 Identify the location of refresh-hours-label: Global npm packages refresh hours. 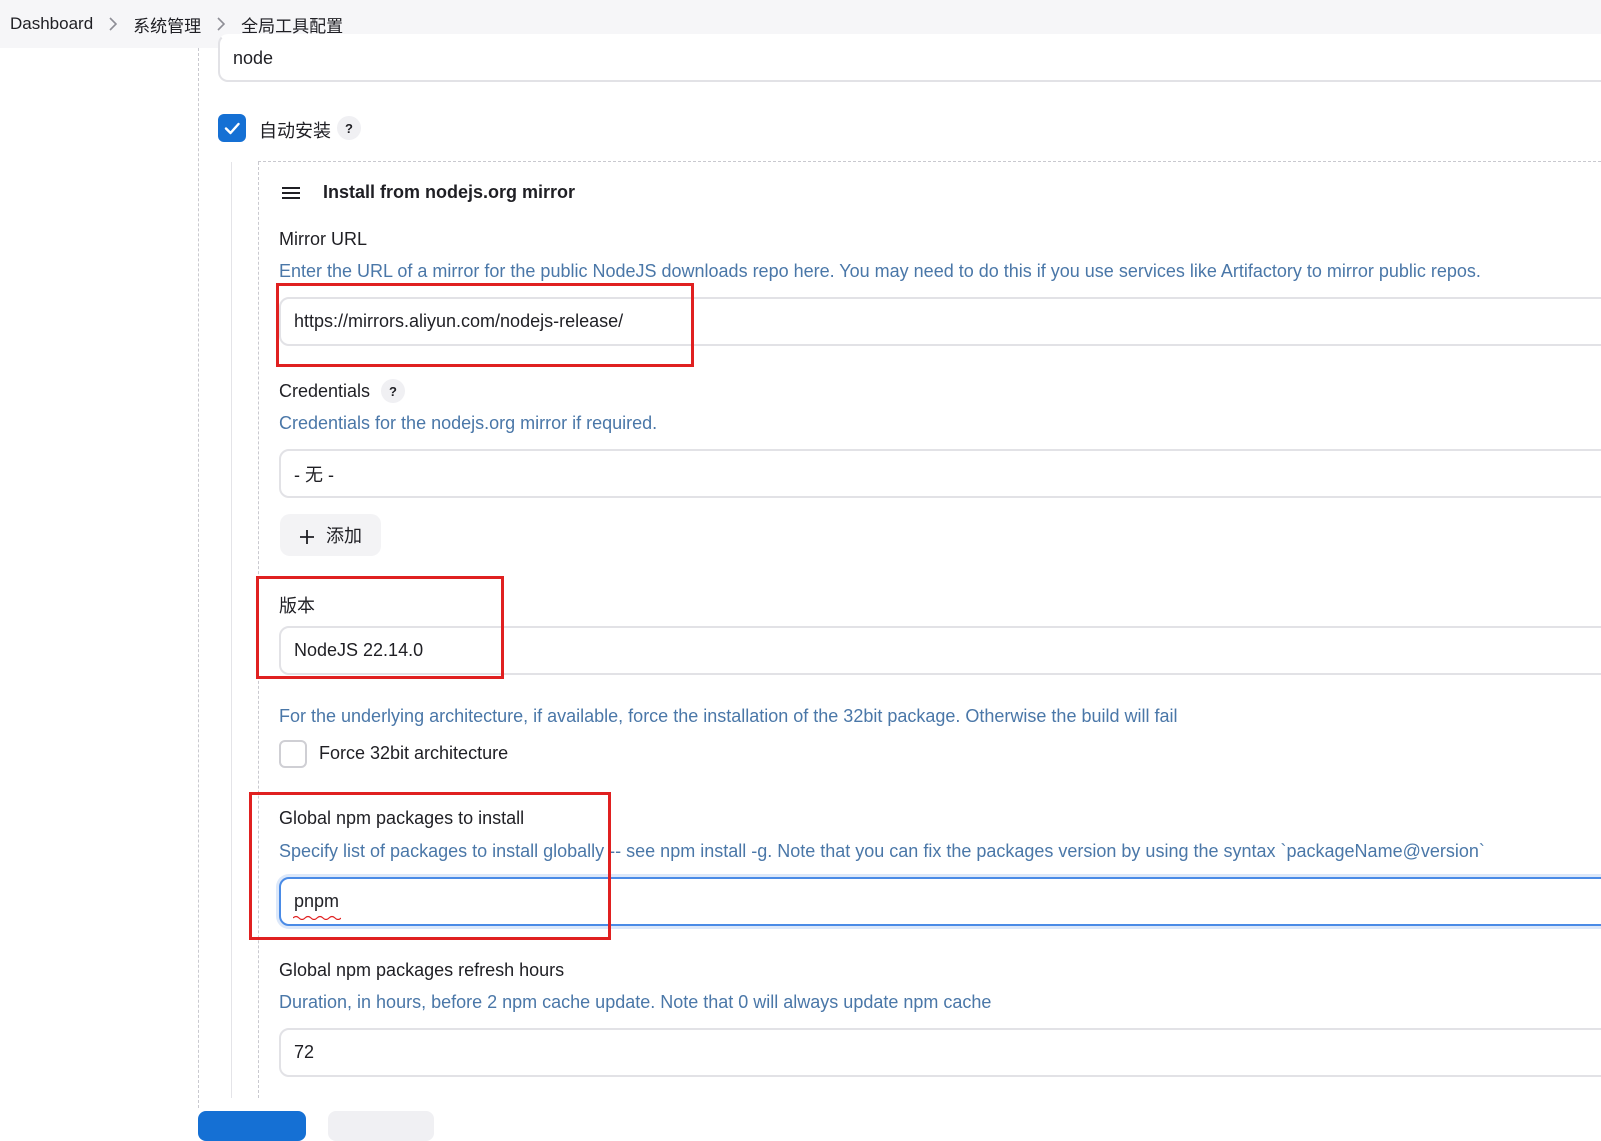
(422, 970).